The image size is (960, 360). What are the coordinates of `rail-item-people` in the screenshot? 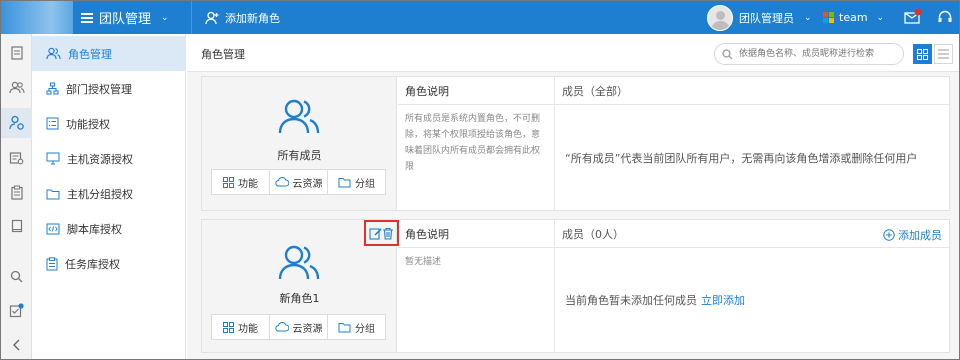 It's located at (16, 88).